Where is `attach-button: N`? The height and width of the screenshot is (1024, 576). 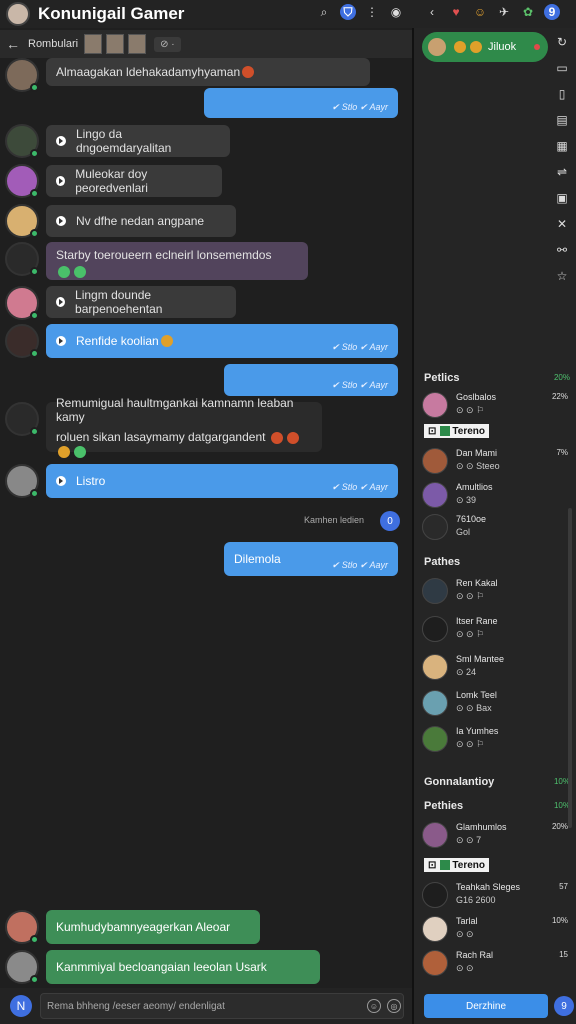
attach-button: N is located at coordinates (21, 1006).